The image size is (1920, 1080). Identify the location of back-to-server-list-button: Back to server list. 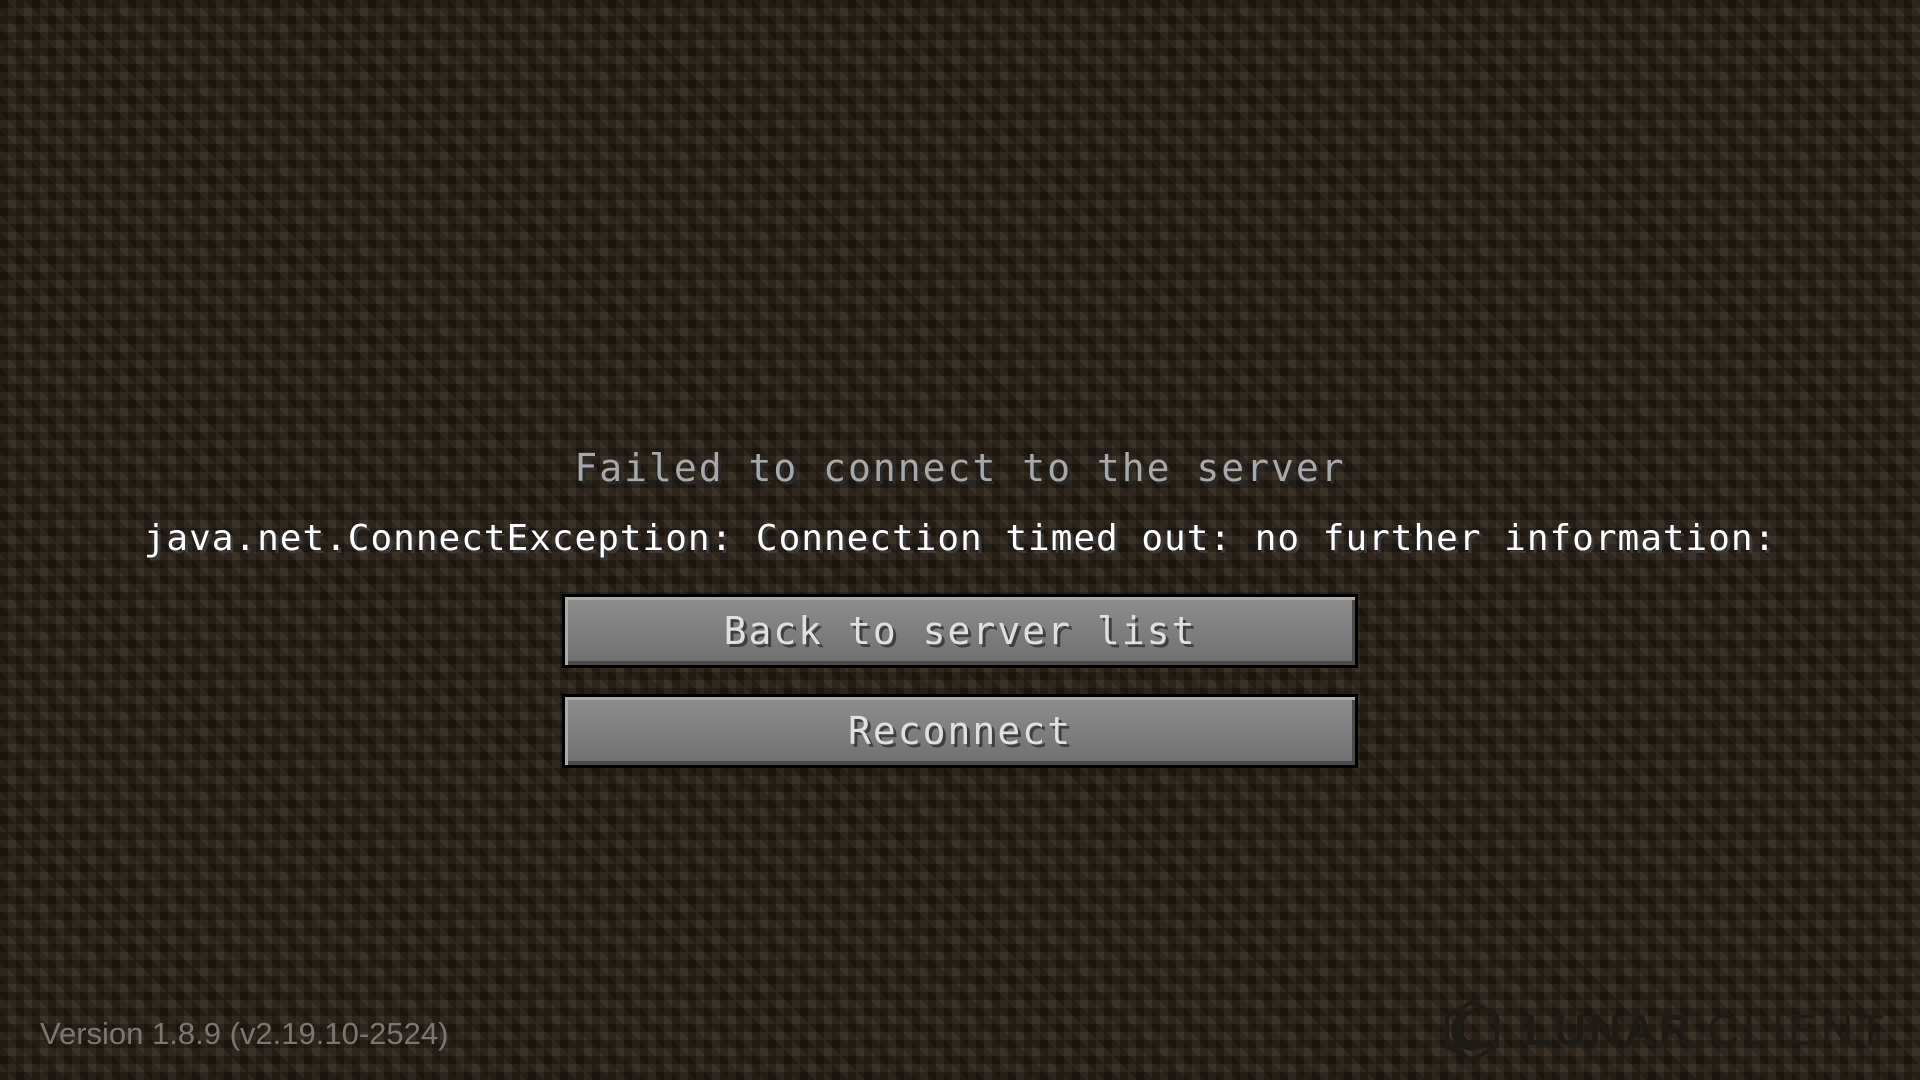
(960, 631).